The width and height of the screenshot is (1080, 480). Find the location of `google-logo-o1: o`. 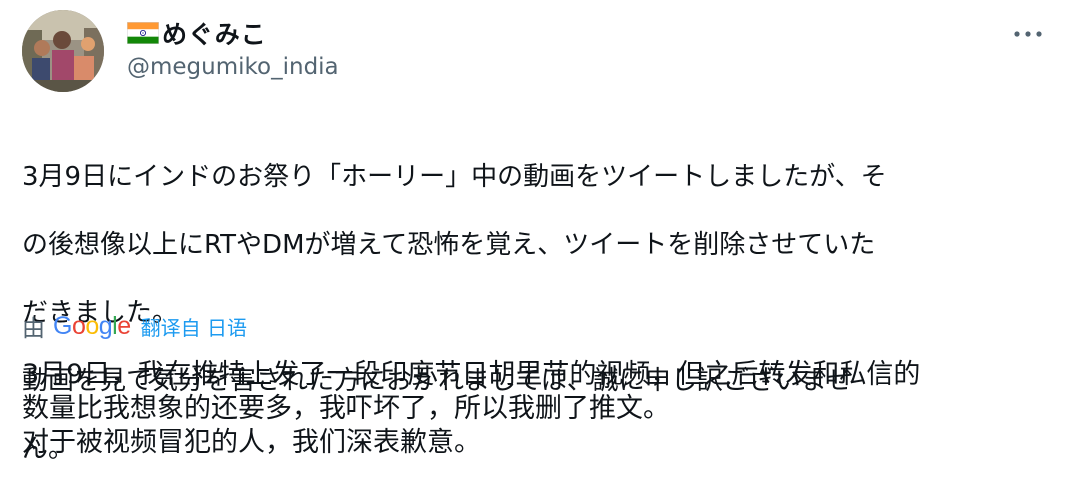

google-logo-o1: o is located at coordinates (78, 325).